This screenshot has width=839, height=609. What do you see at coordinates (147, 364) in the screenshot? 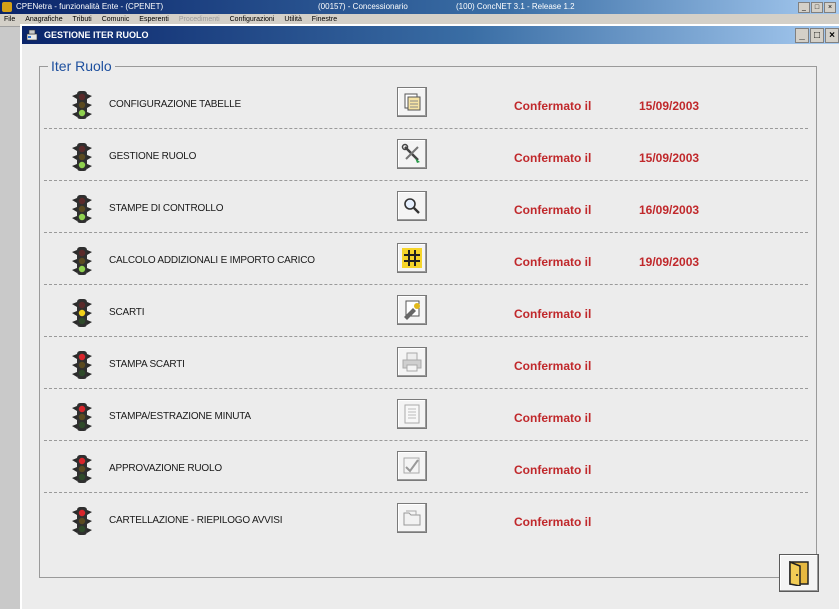
I see `step-label: STAMPA SCARTI` at bounding box center [147, 364].